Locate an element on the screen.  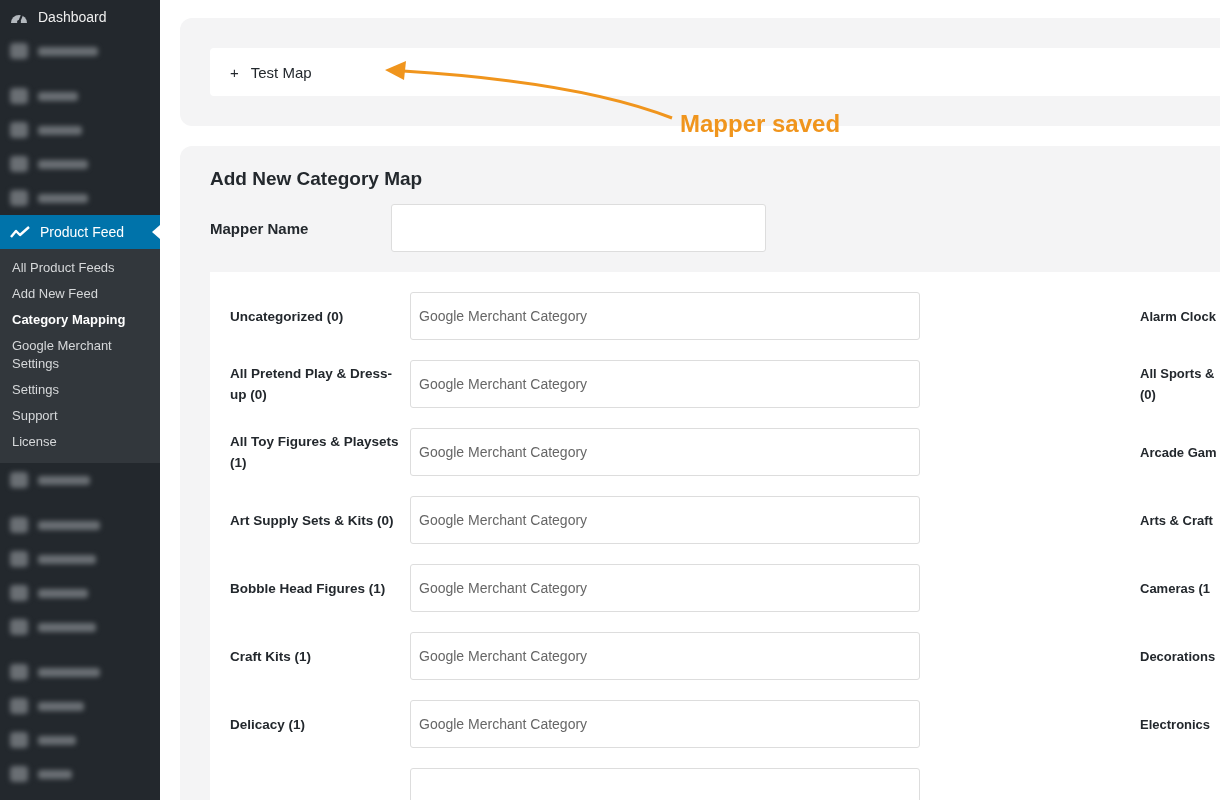
category-label: Arts & Craft is located at coordinates (1177, 520).